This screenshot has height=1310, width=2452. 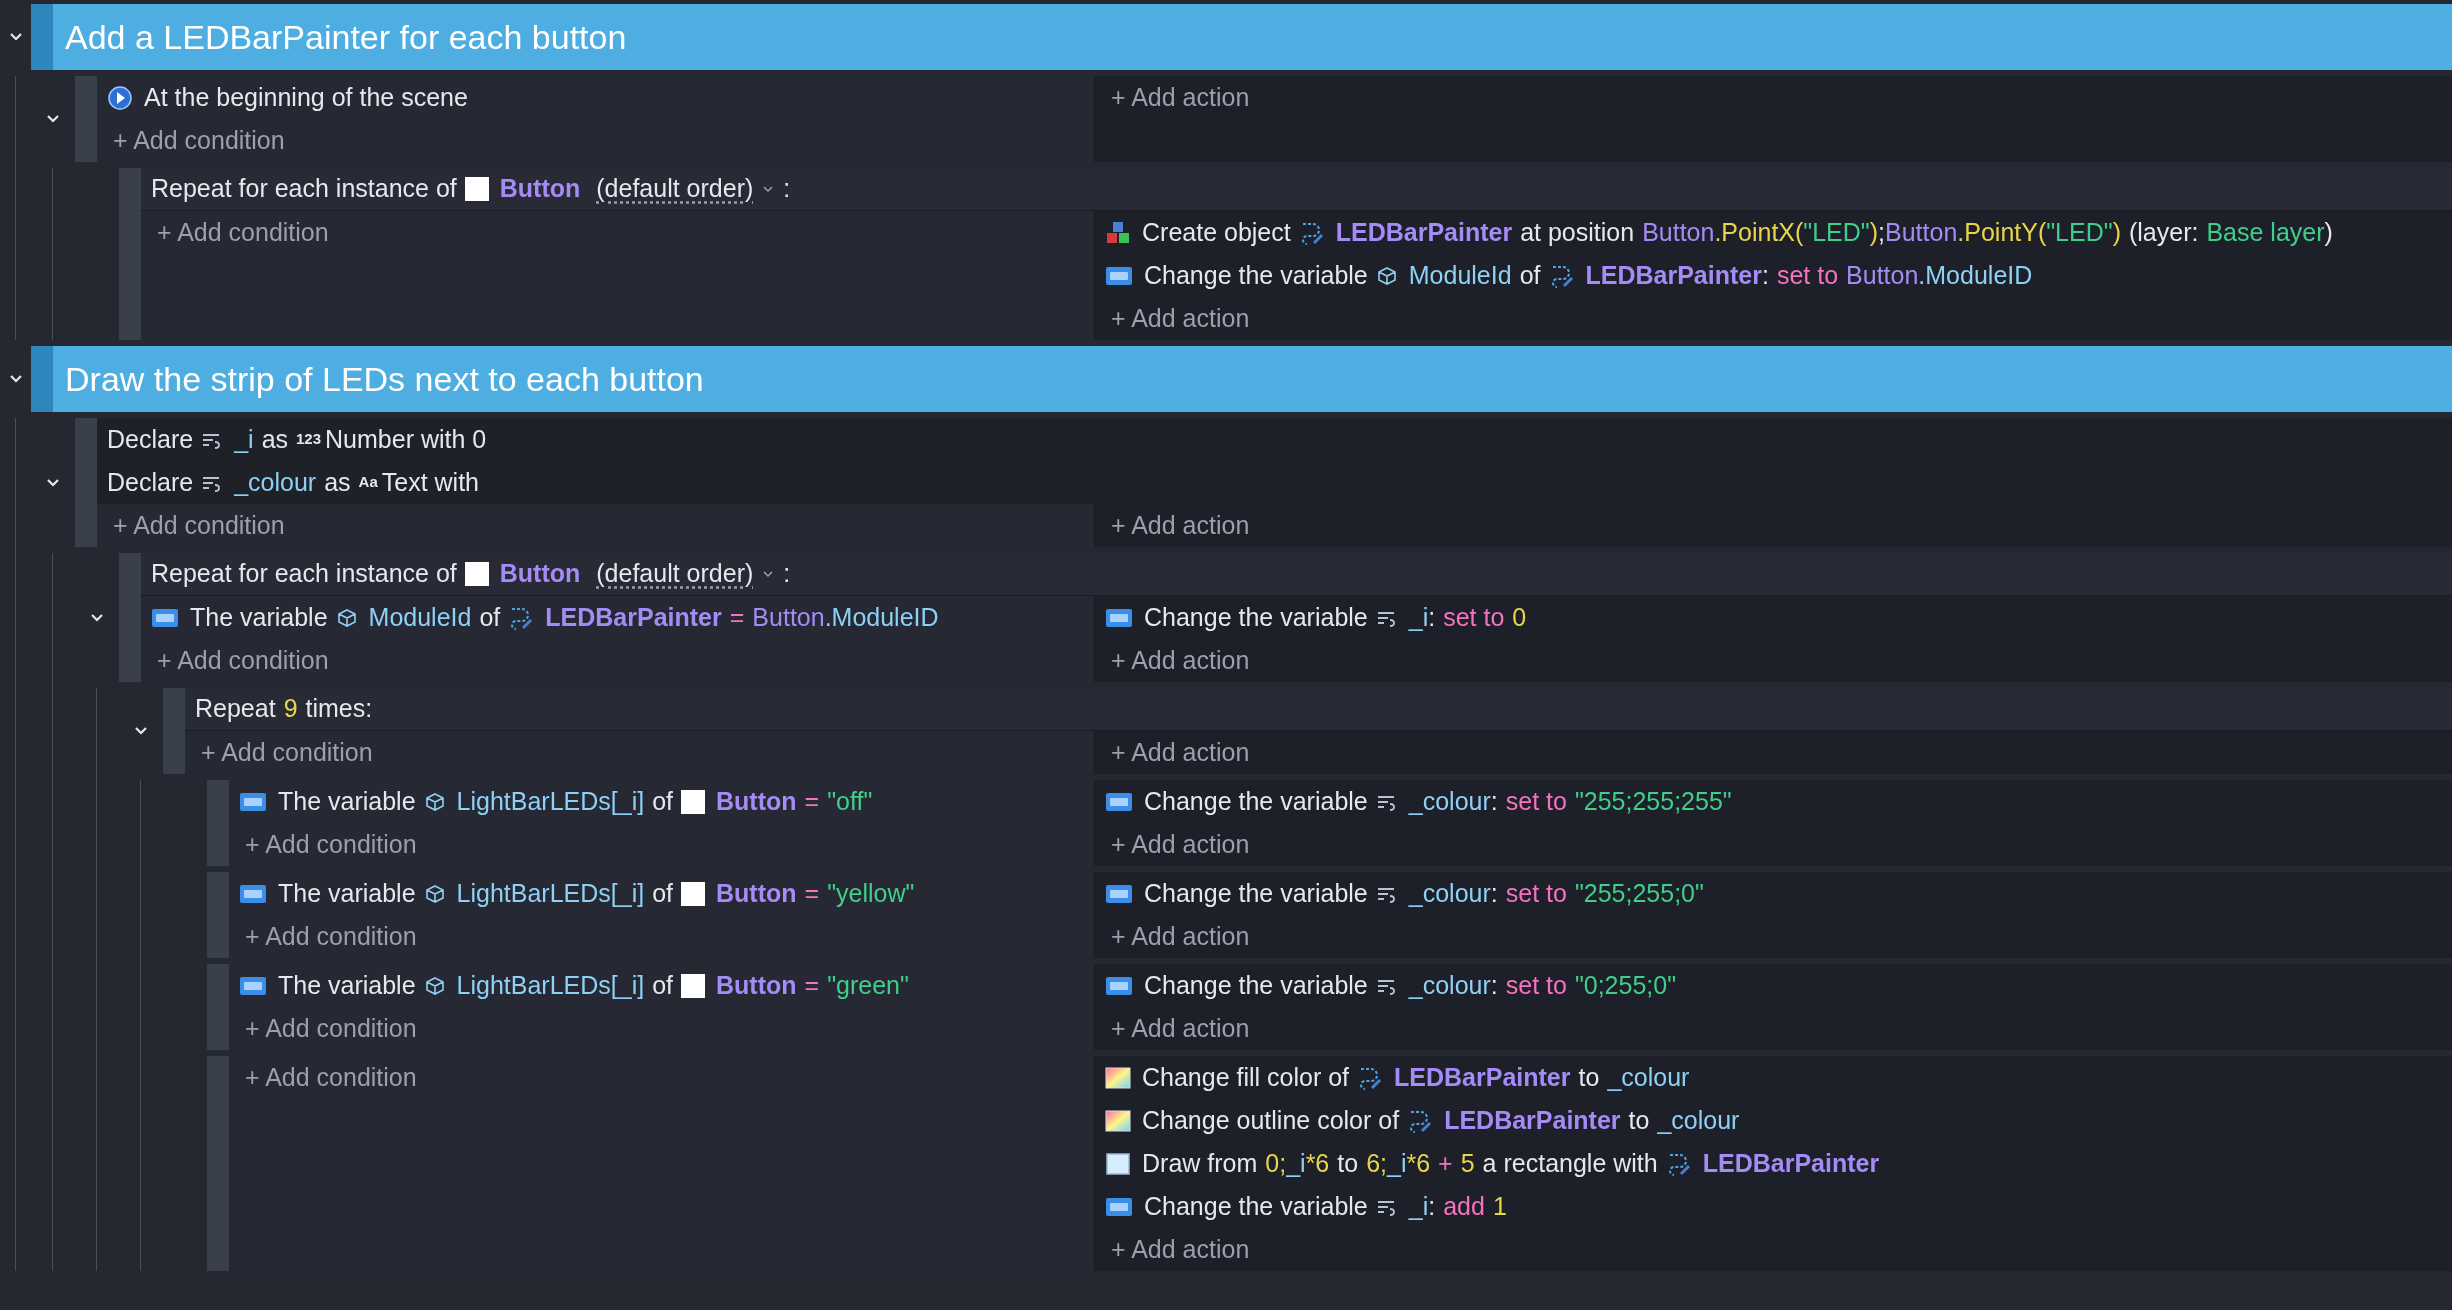 I want to click on event-text: At the beginning of the scene, so click(x=306, y=97).